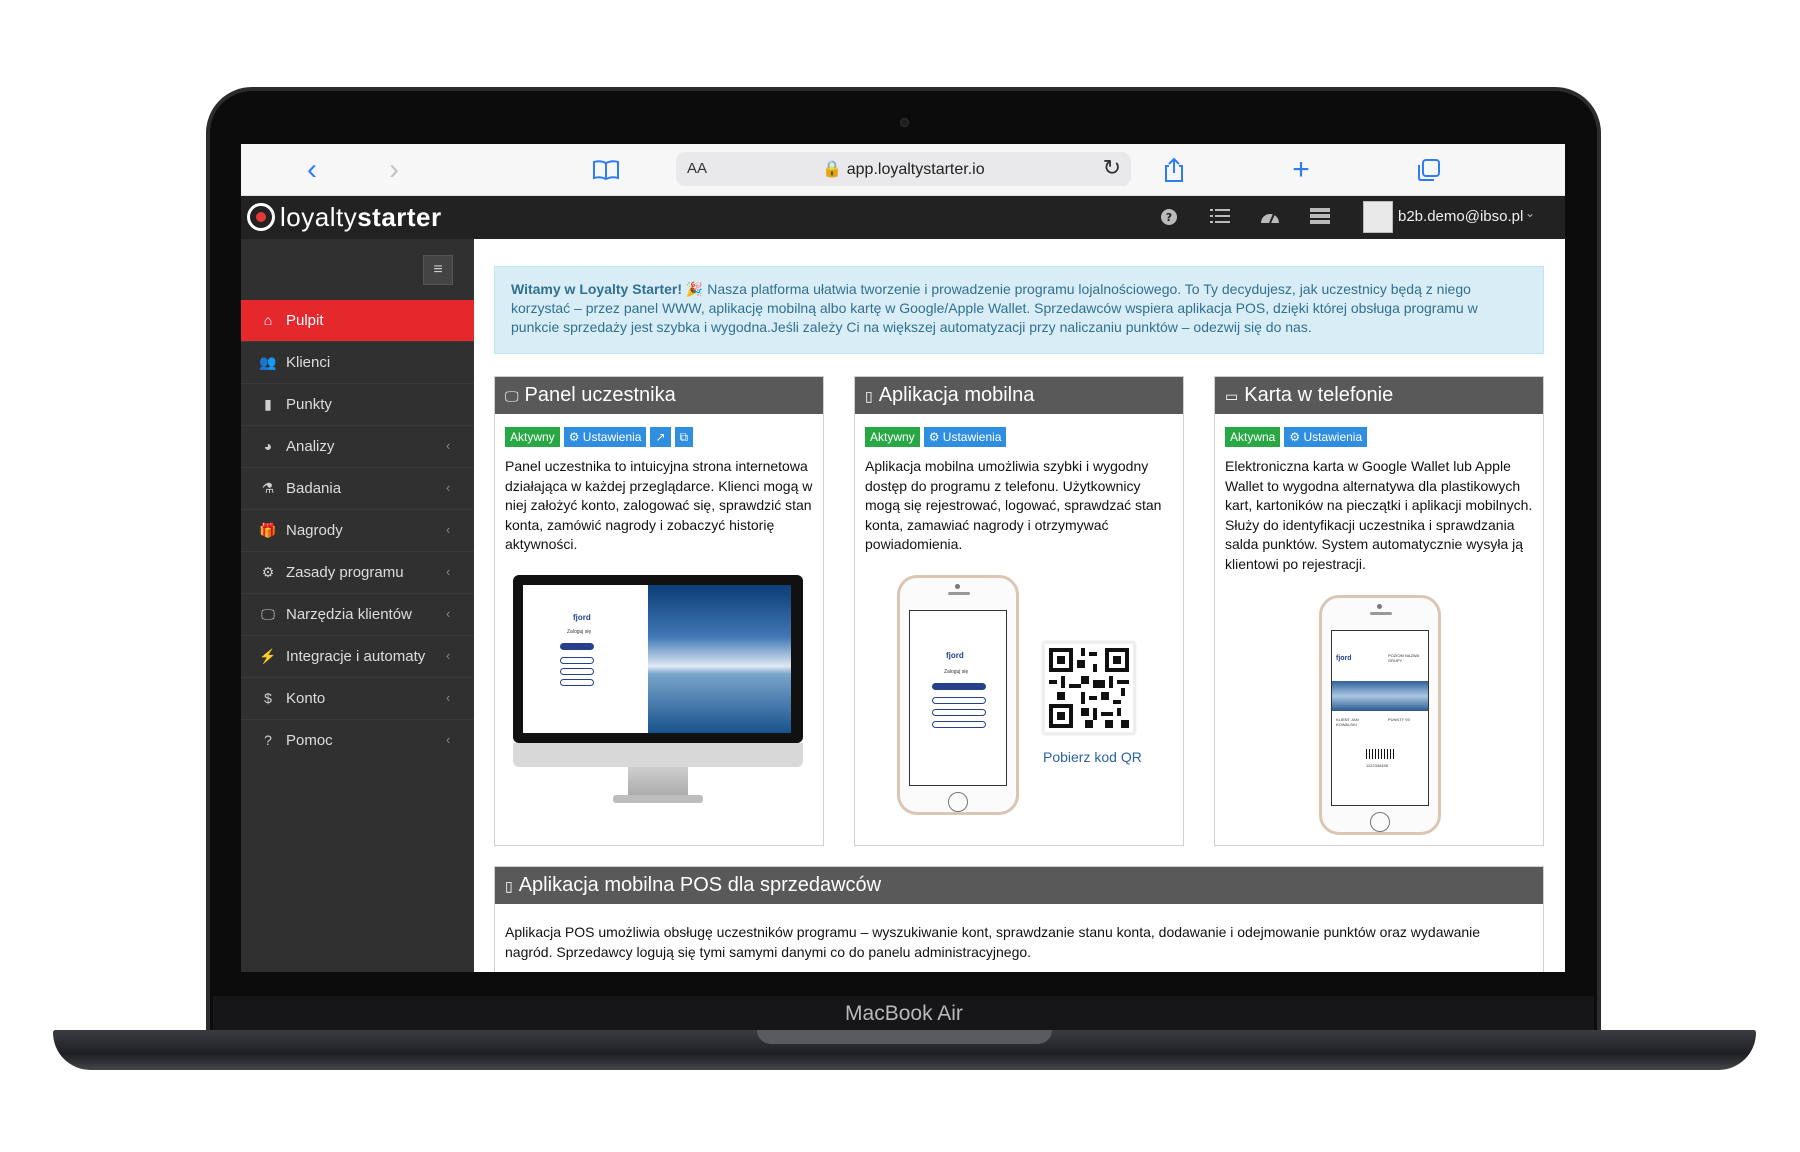 This screenshot has width=1800, height=1152. What do you see at coordinates (1377, 765) in the screenshot?
I see `wallet-number: 1122334455` at bounding box center [1377, 765].